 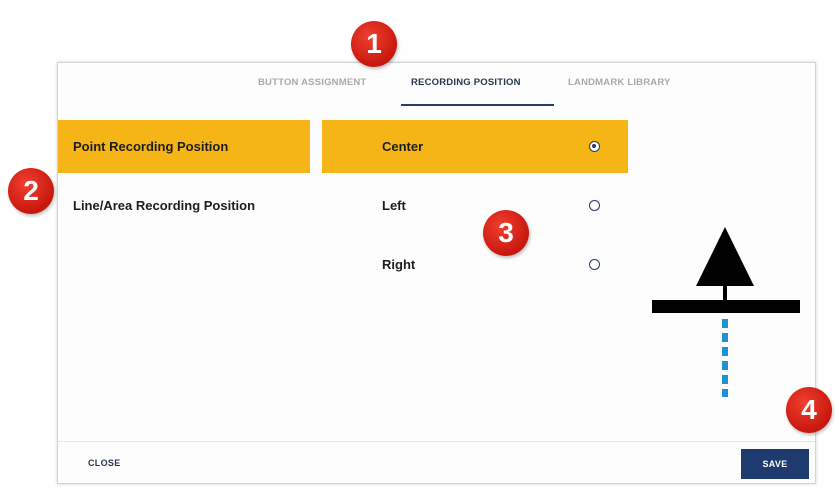 What do you see at coordinates (374, 44) in the screenshot?
I see `callout-badge-1: 1` at bounding box center [374, 44].